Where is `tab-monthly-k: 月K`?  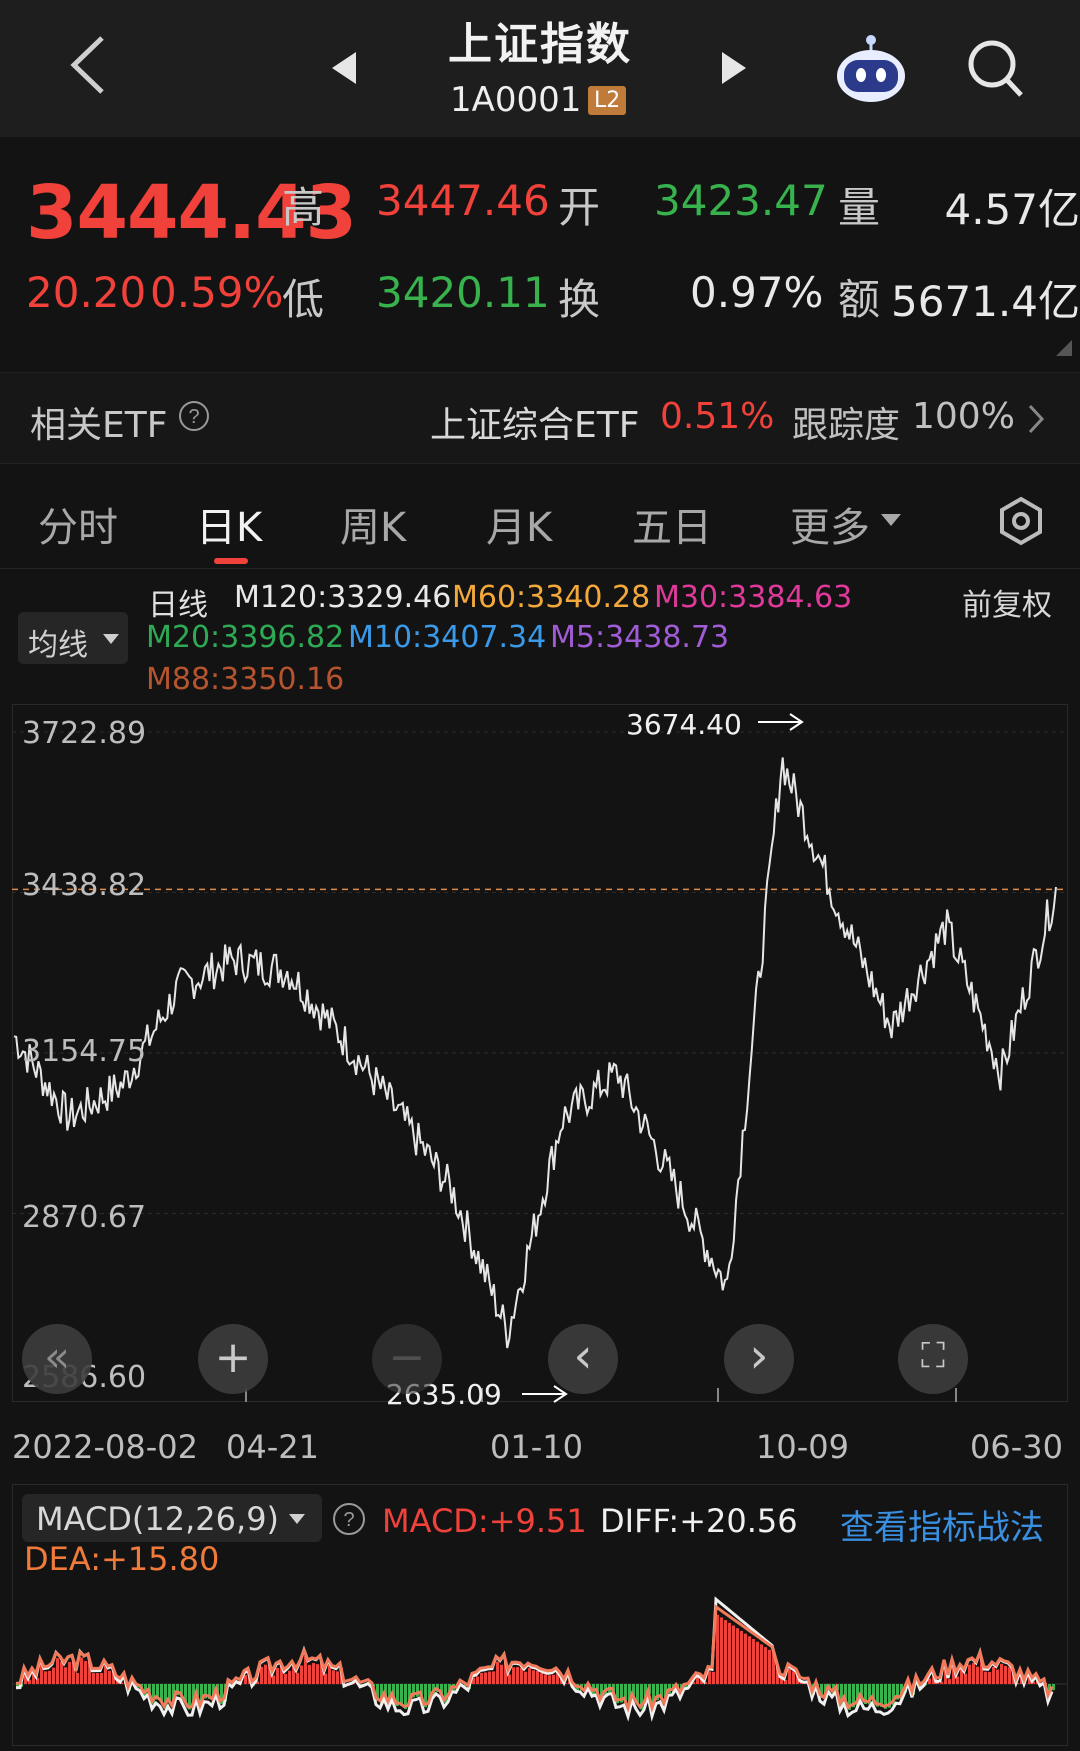
tab-monthly-k: 月K is located at coordinates (519, 524).